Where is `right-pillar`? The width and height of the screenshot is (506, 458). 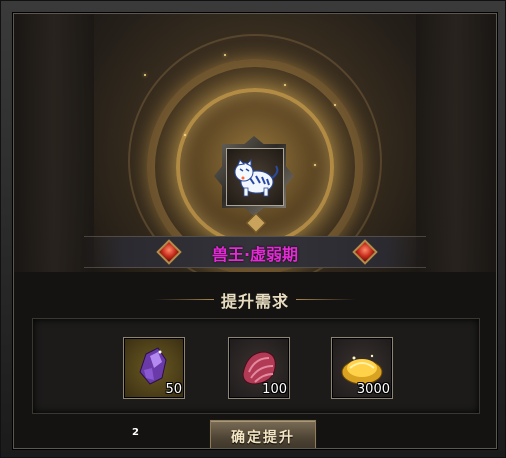
right-pillar is located at coordinates (456, 143).